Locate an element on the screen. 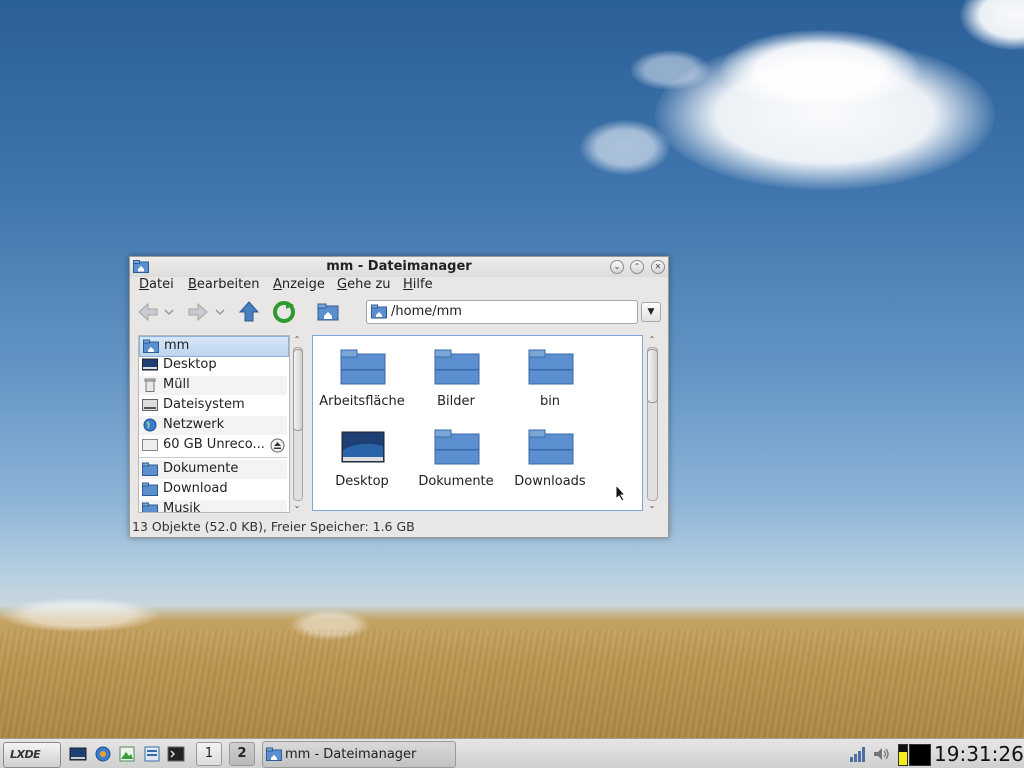 The width and height of the screenshot is (1024, 768). menu-anzeige: Anzeige is located at coordinates (299, 284).